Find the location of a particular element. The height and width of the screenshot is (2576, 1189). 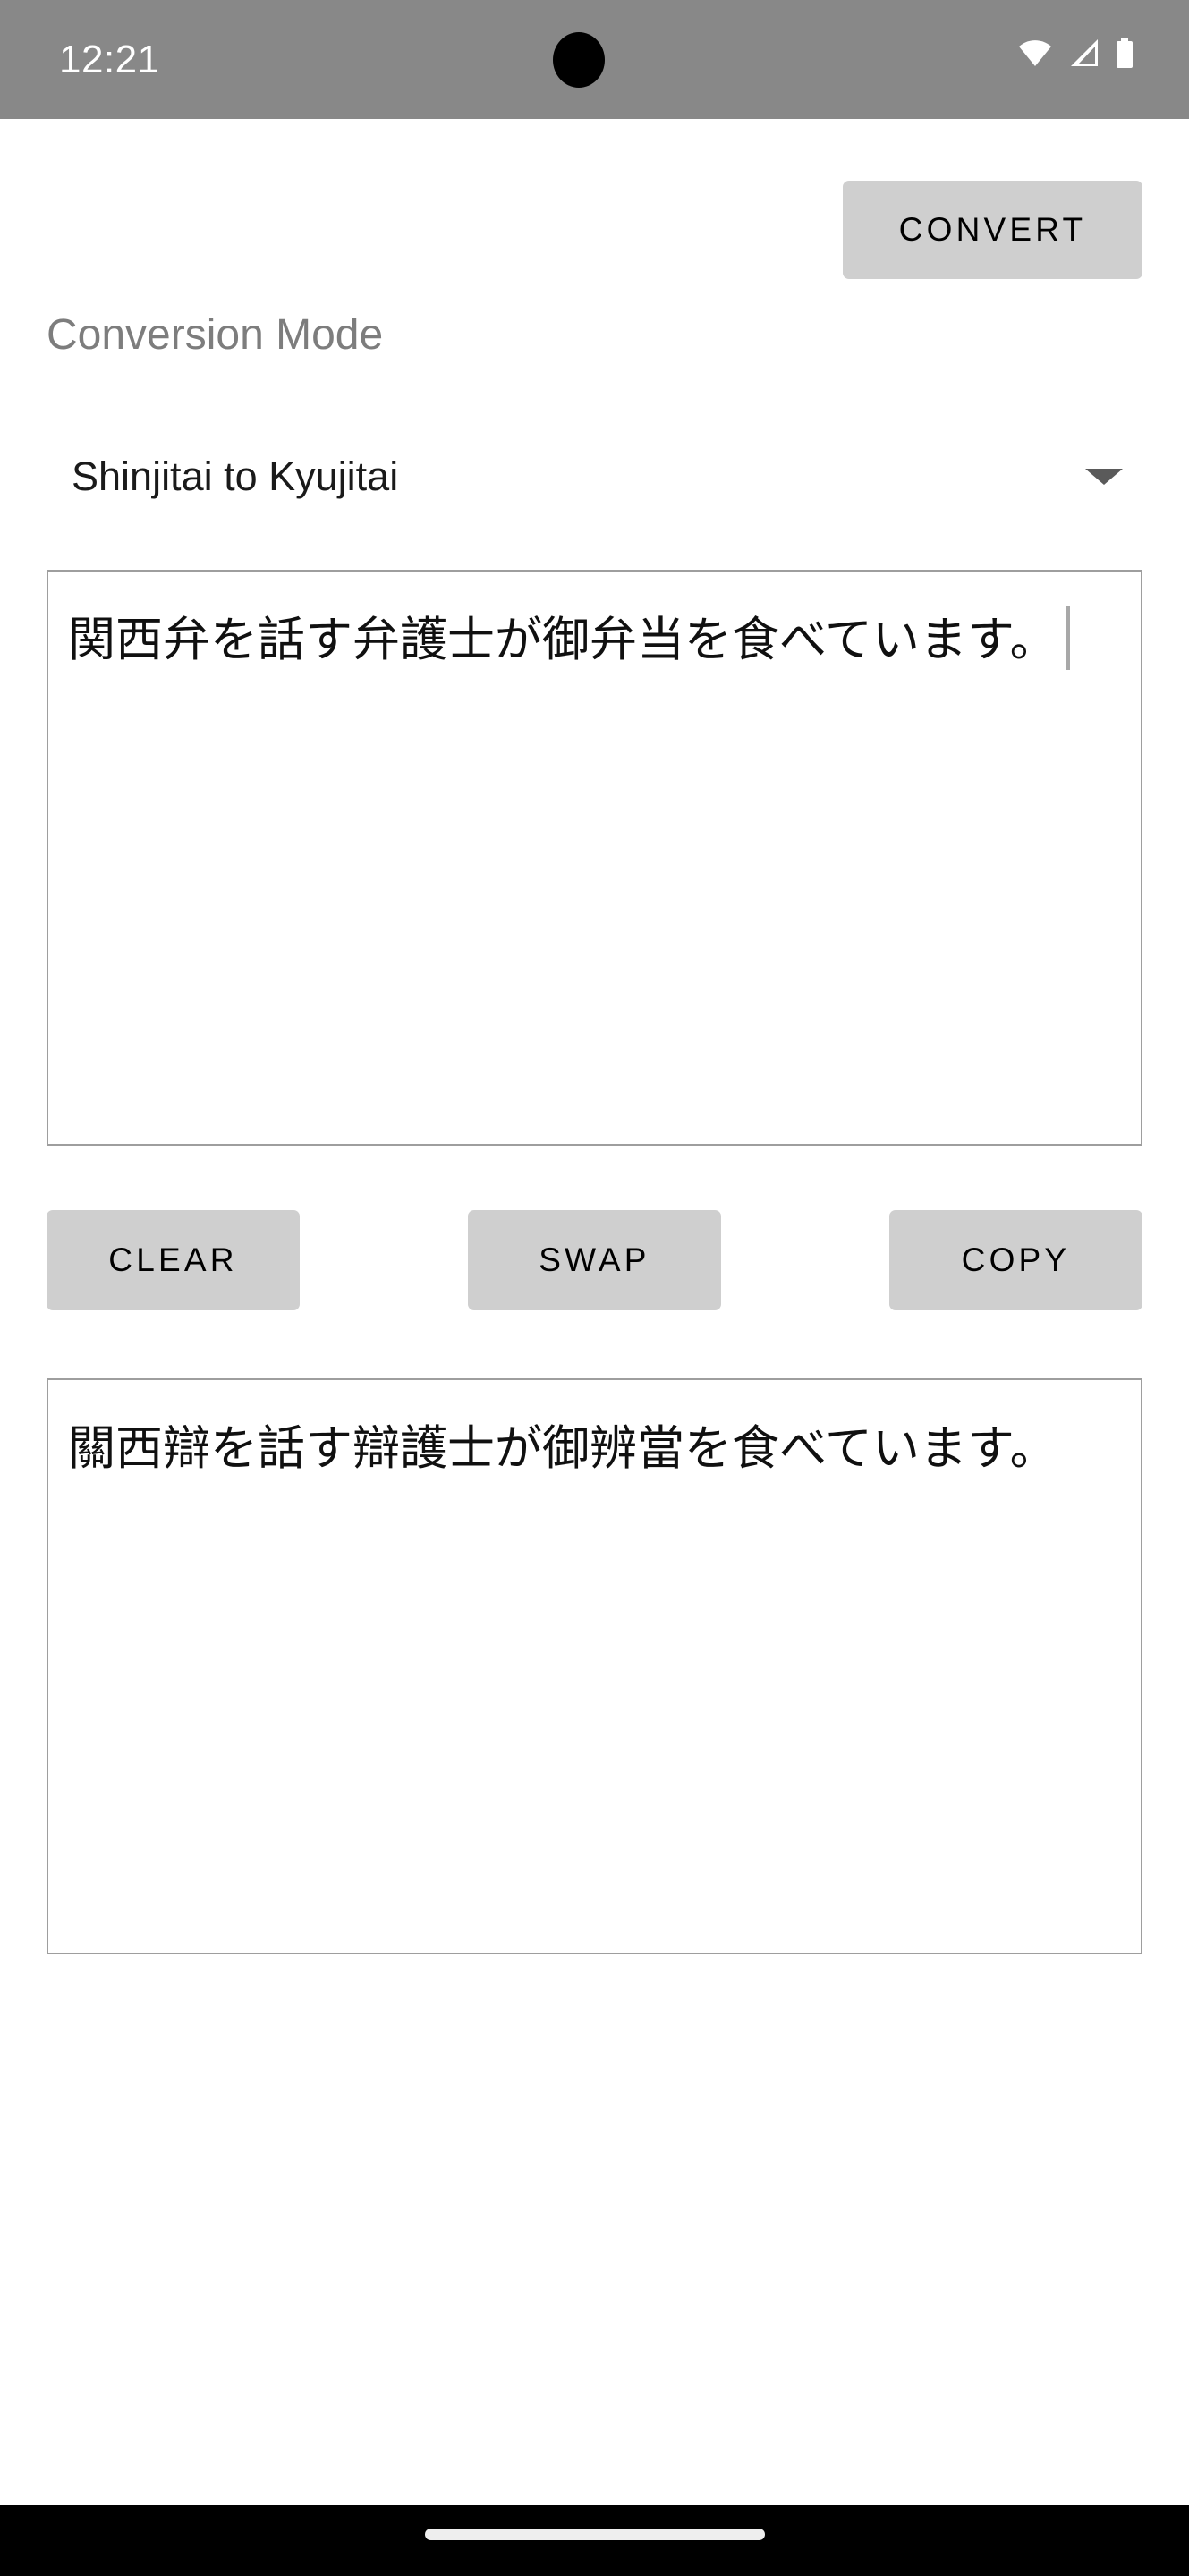

convert-button: CONVERT is located at coordinates (992, 230).